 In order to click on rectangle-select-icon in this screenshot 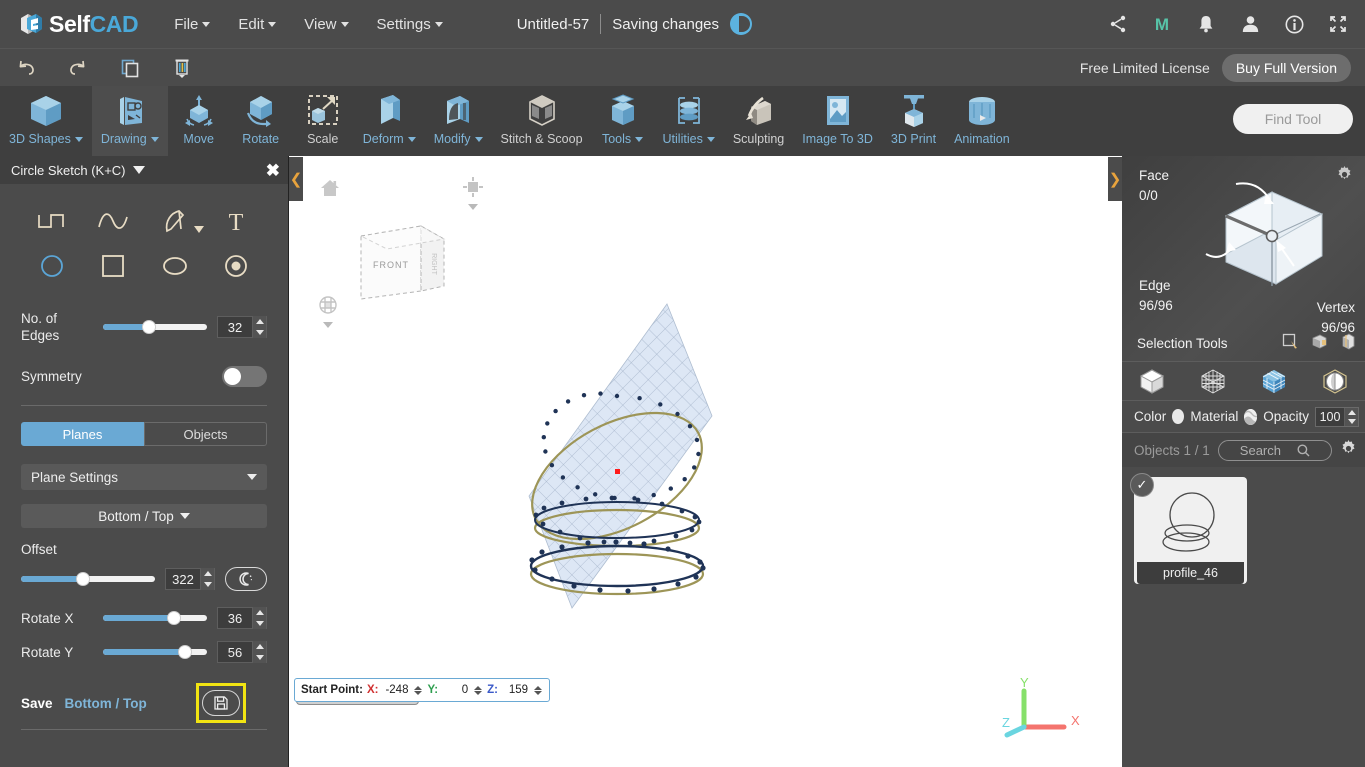, I will do `click(1290, 343)`.